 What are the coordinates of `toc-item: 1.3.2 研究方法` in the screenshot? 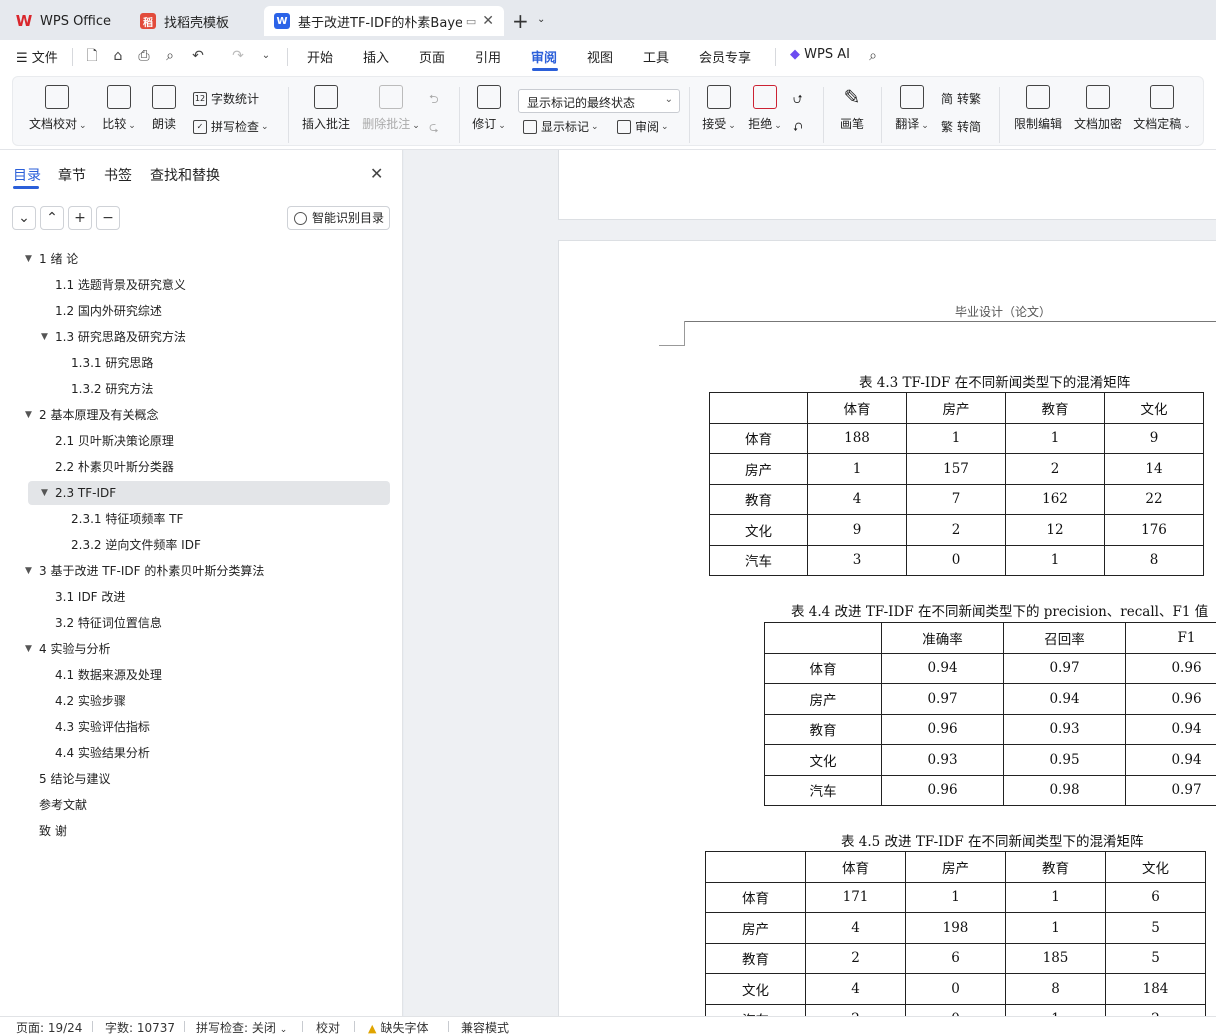 It's located at (201, 389).